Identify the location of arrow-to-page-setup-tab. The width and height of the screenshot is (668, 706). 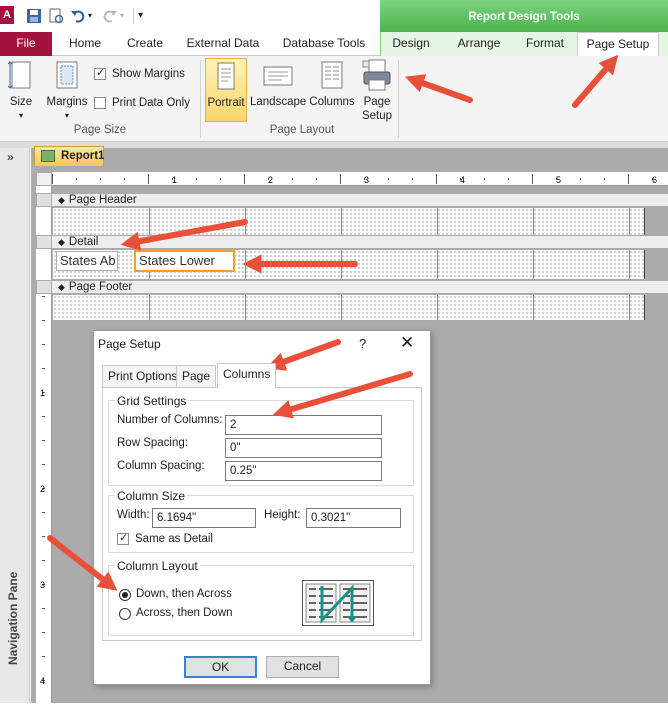
(595, 81).